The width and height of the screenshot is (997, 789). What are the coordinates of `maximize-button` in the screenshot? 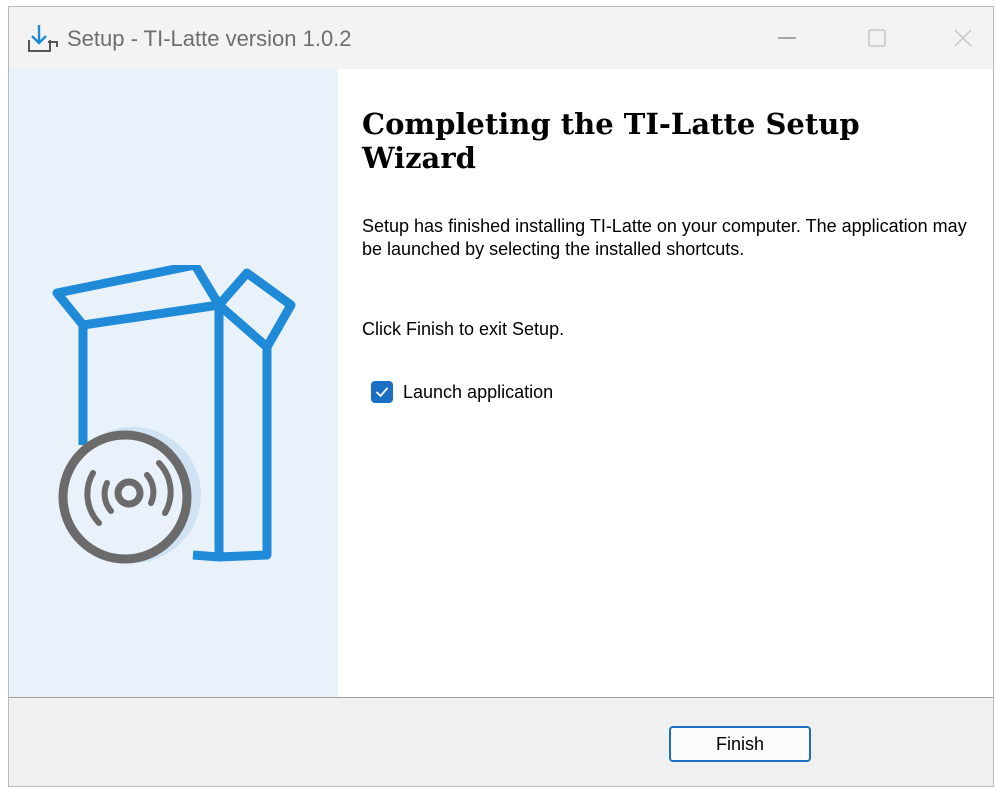 It's located at (877, 38).